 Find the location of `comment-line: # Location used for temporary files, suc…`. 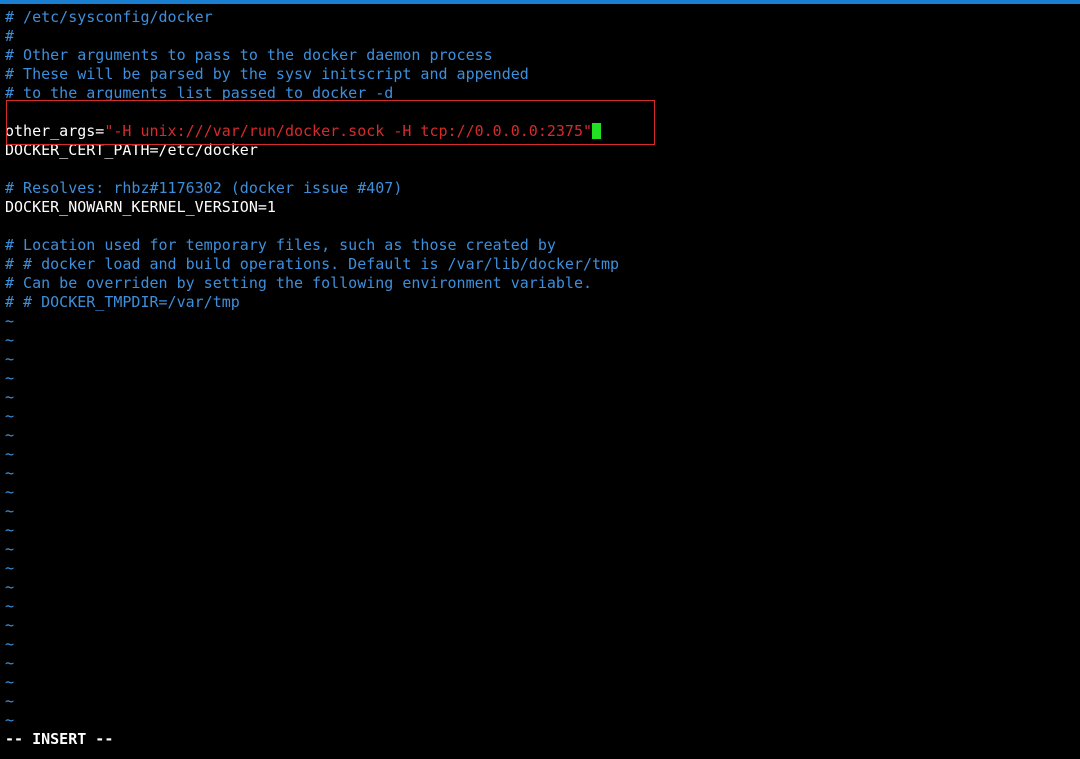

comment-line: # Location used for temporary files, suc… is located at coordinates (280, 245).